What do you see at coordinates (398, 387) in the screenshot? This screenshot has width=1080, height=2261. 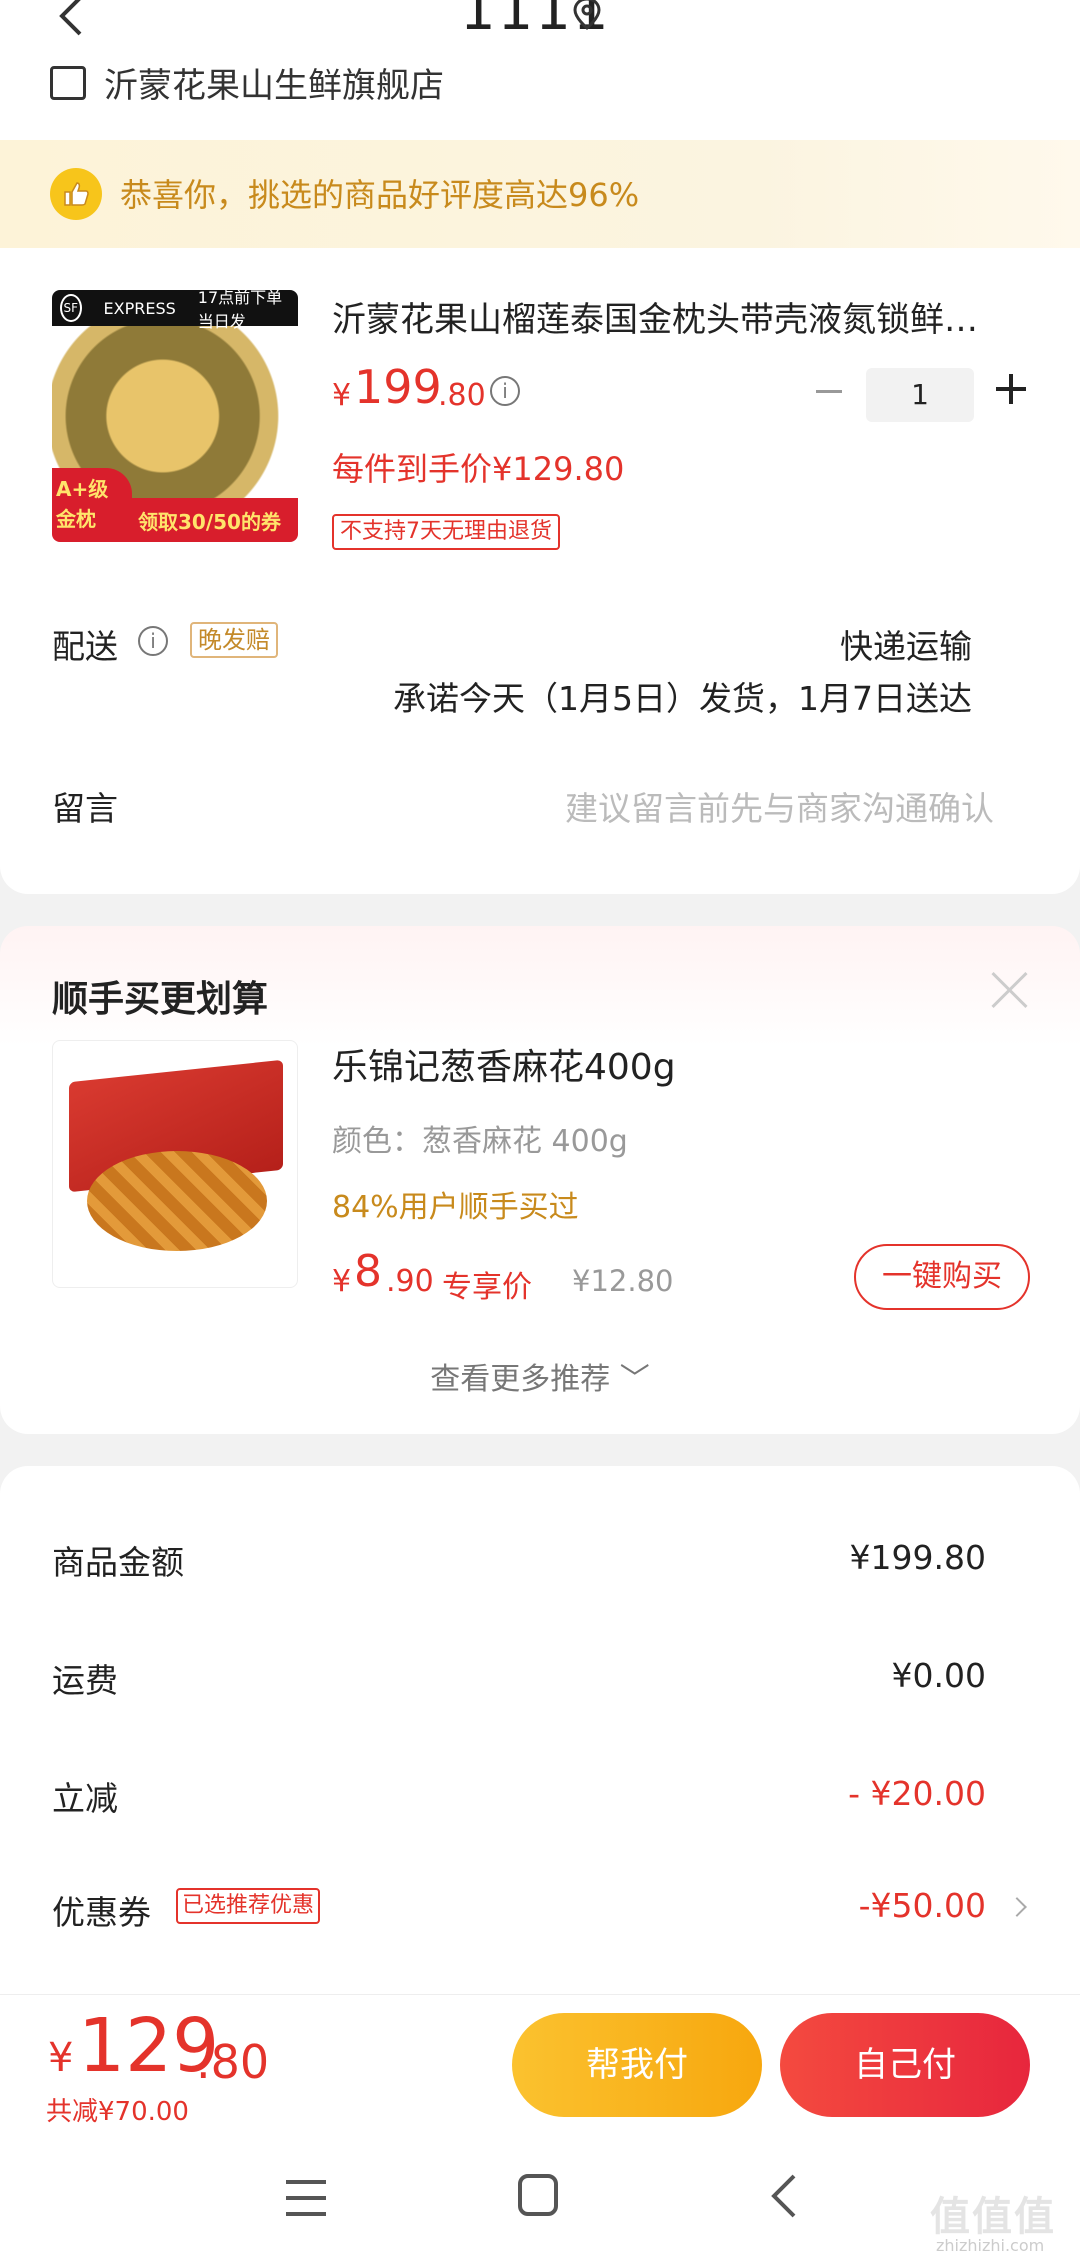 I see `price-integer: 199` at bounding box center [398, 387].